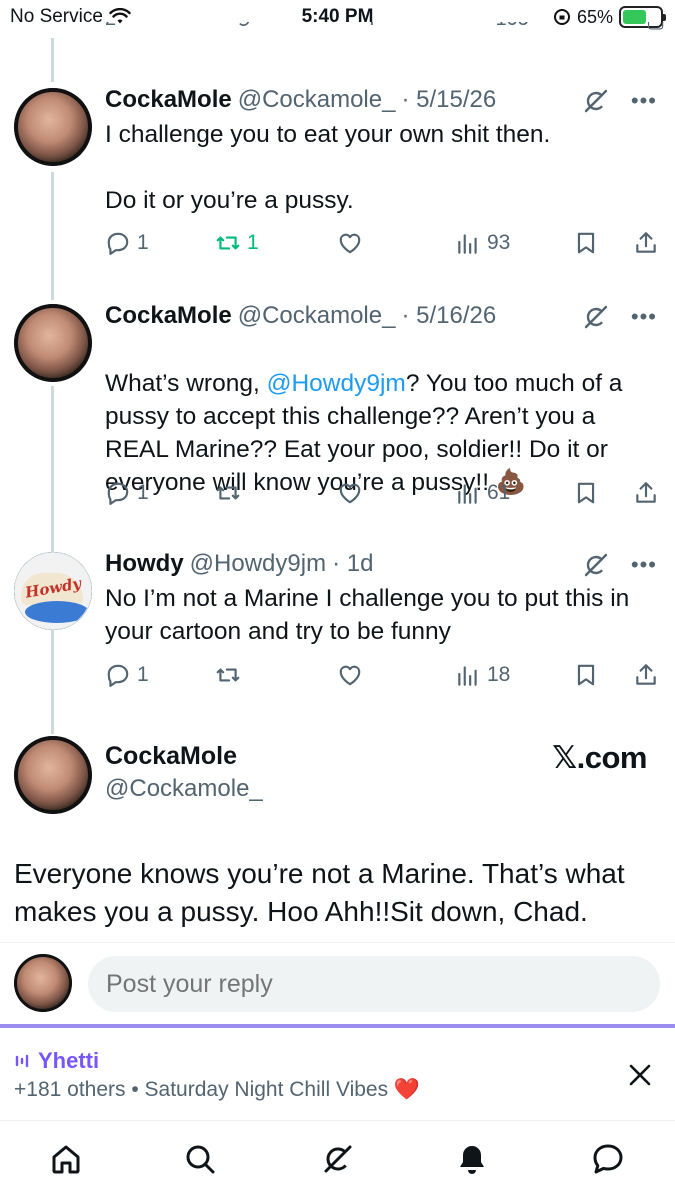  I want to click on divider, so click(337, 942).